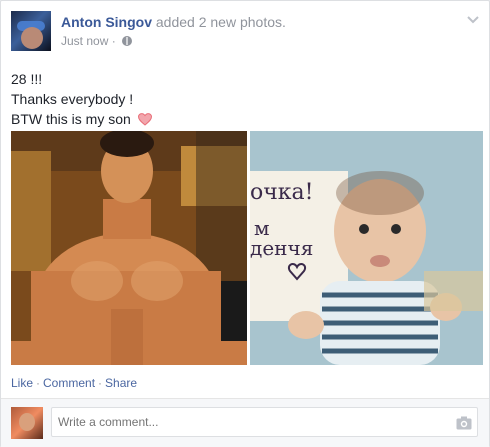 This screenshot has height=447, width=490. I want to click on sign-text-line: очка!, so click(282, 192).